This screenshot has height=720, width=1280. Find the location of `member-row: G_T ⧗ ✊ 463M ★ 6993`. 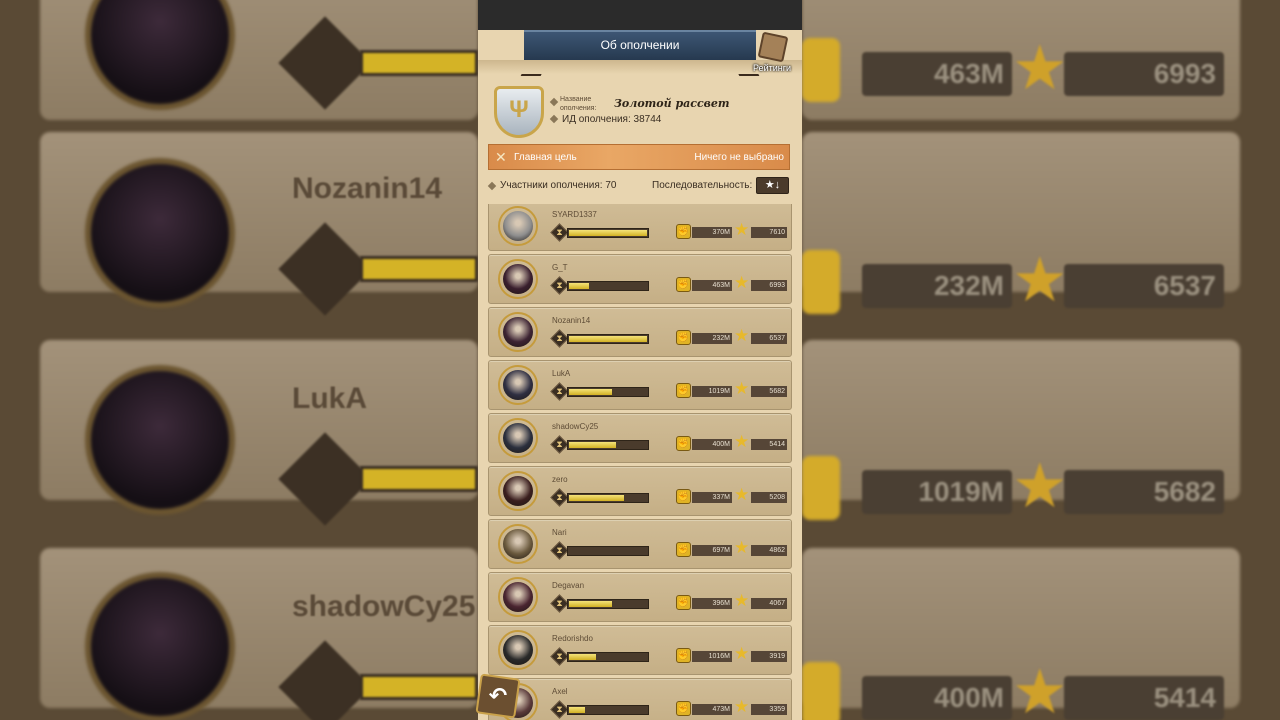

member-row: G_T ⧗ ✊ 463M ★ 6993 is located at coordinates (640, 279).